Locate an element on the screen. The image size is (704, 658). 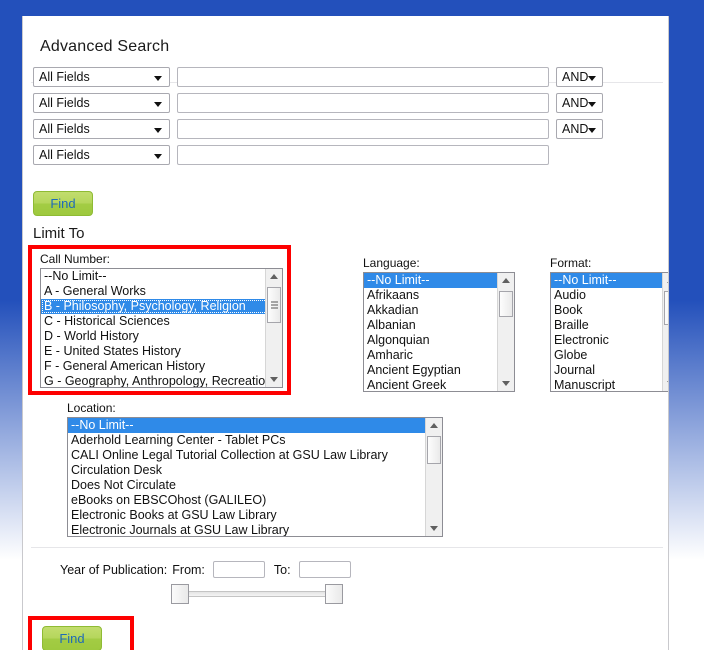
location-label: Location: is located at coordinates (91, 408).